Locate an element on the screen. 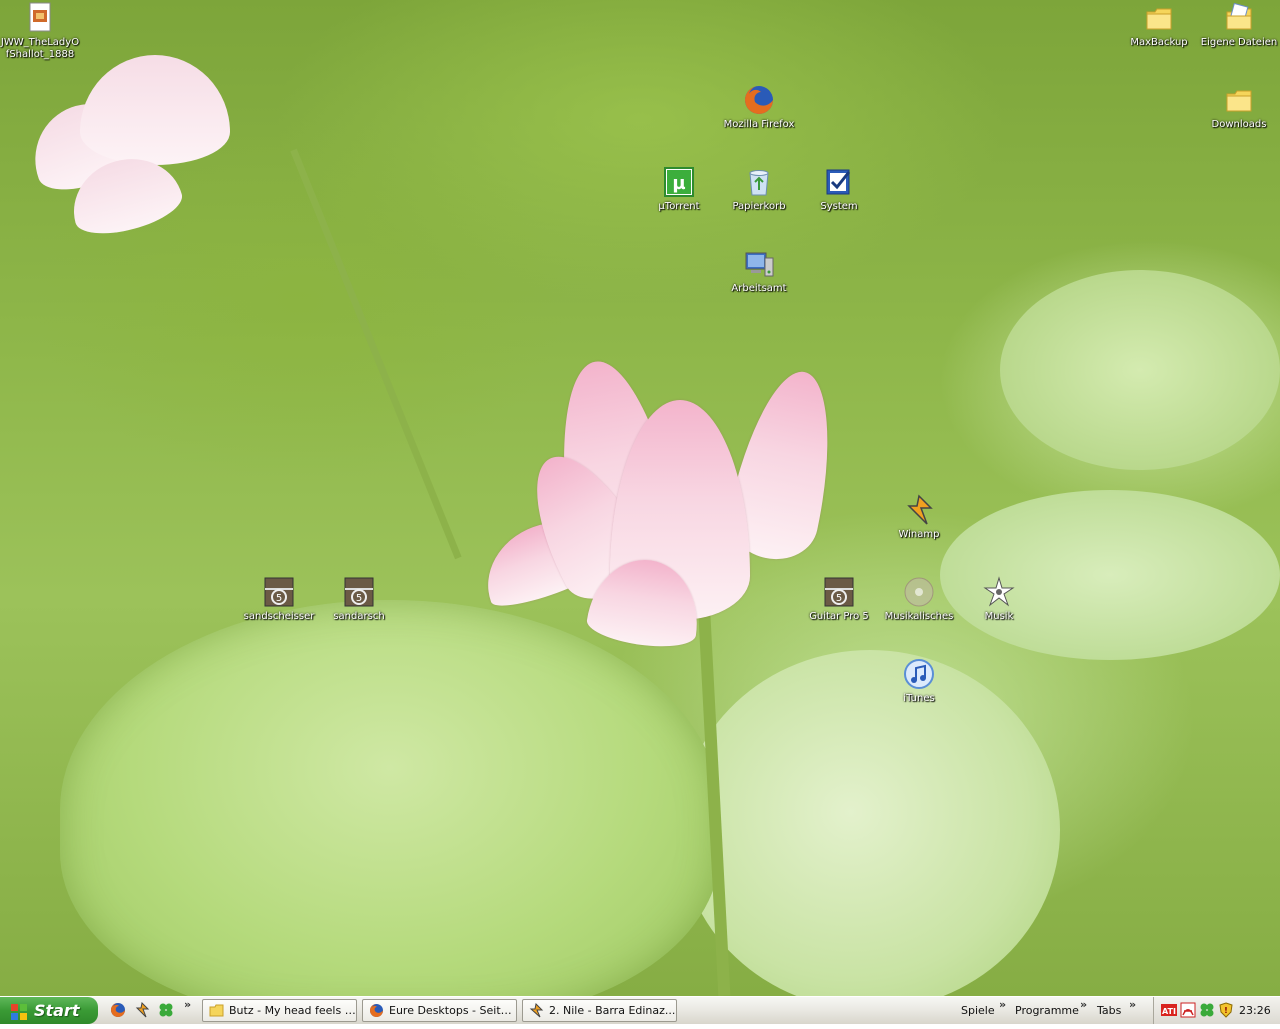 Image resolution: width=1280 pixels, height=1029 pixels. recycle-bin-icon is located at coordinates (759, 182).